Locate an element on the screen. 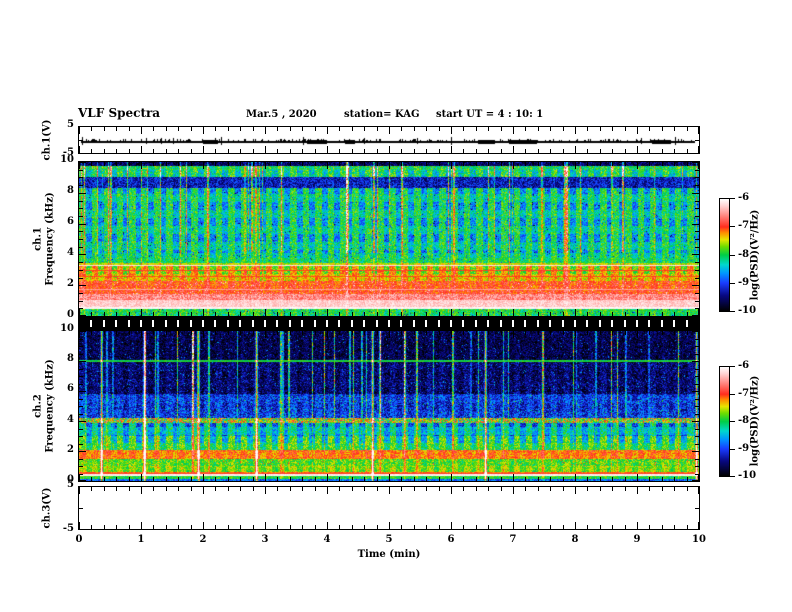  start-ut-label: start UT = 4 : 10: 1 is located at coordinates (490, 114).